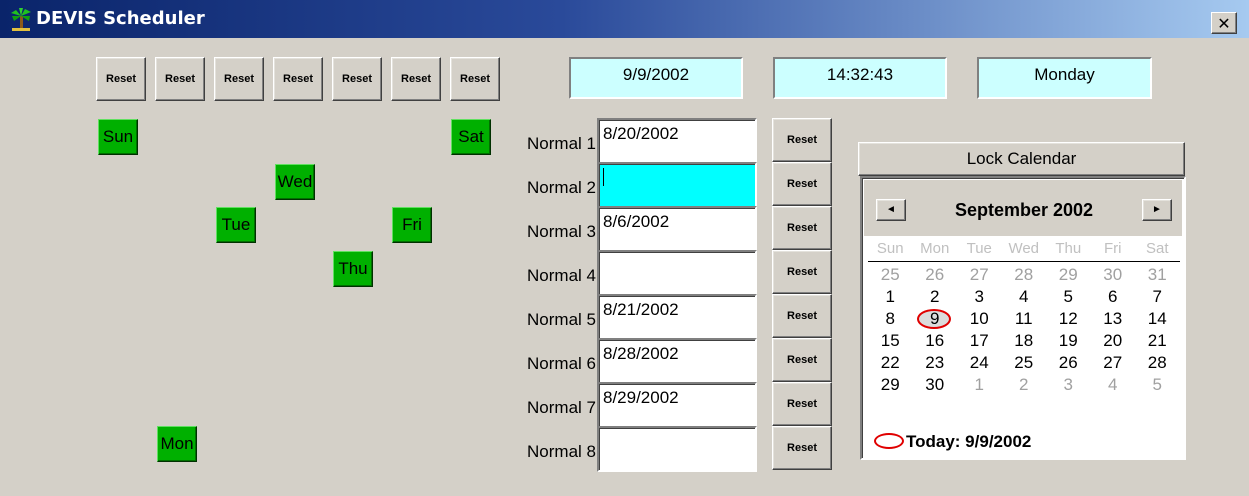 The image size is (1249, 496). What do you see at coordinates (475, 79) in the screenshot?
I see `reset-button-7: Reset` at bounding box center [475, 79].